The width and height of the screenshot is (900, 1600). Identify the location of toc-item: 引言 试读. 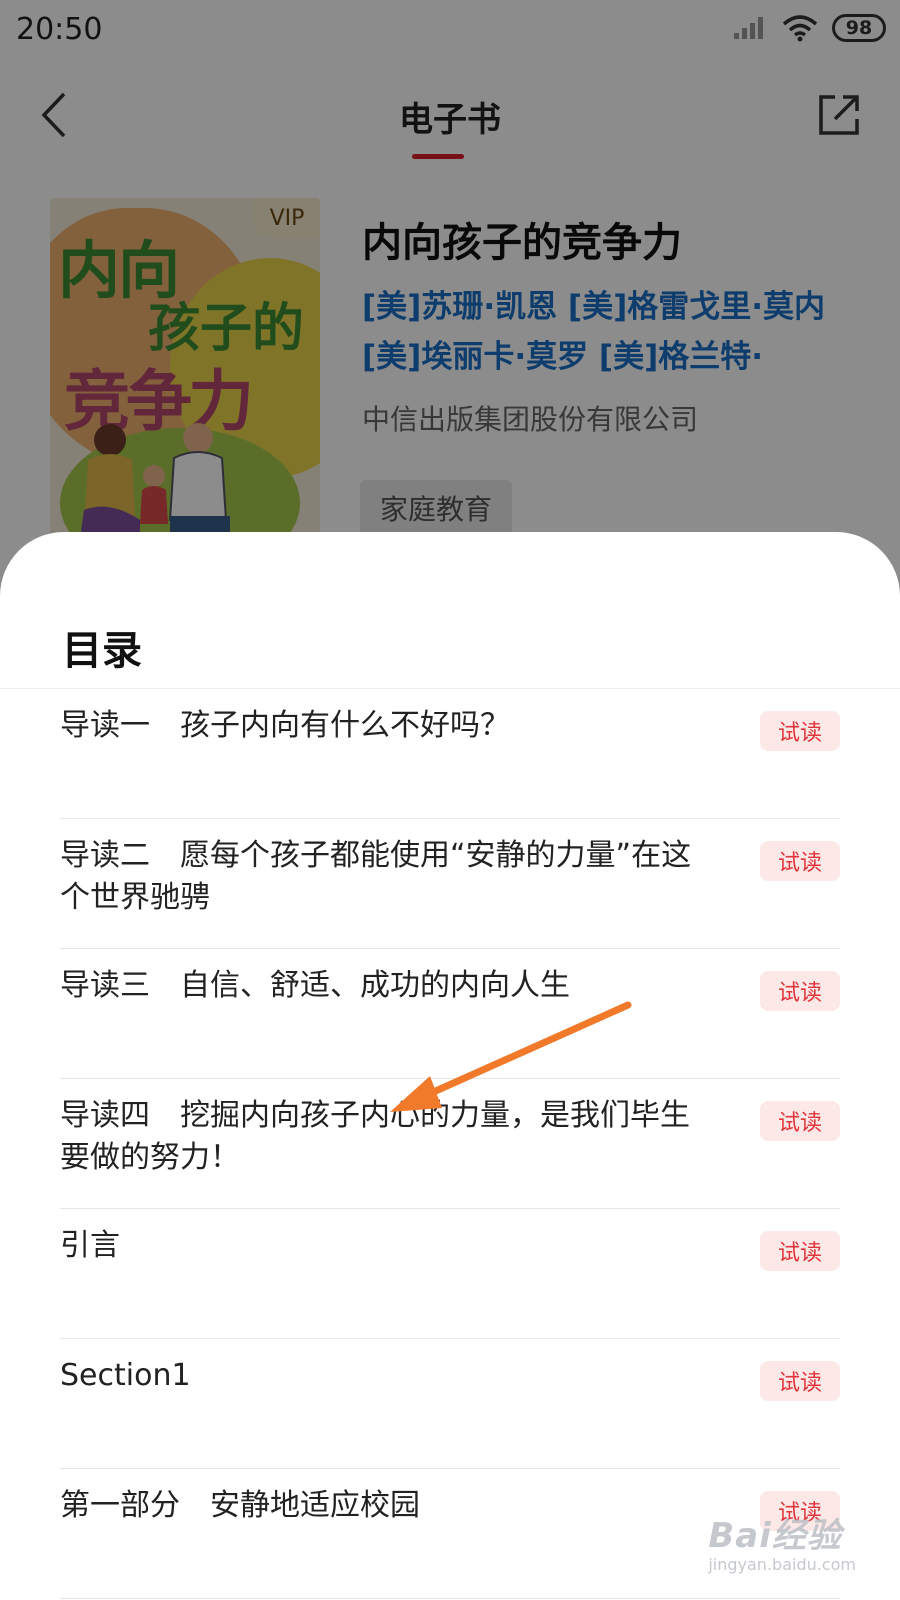
(450, 1274).